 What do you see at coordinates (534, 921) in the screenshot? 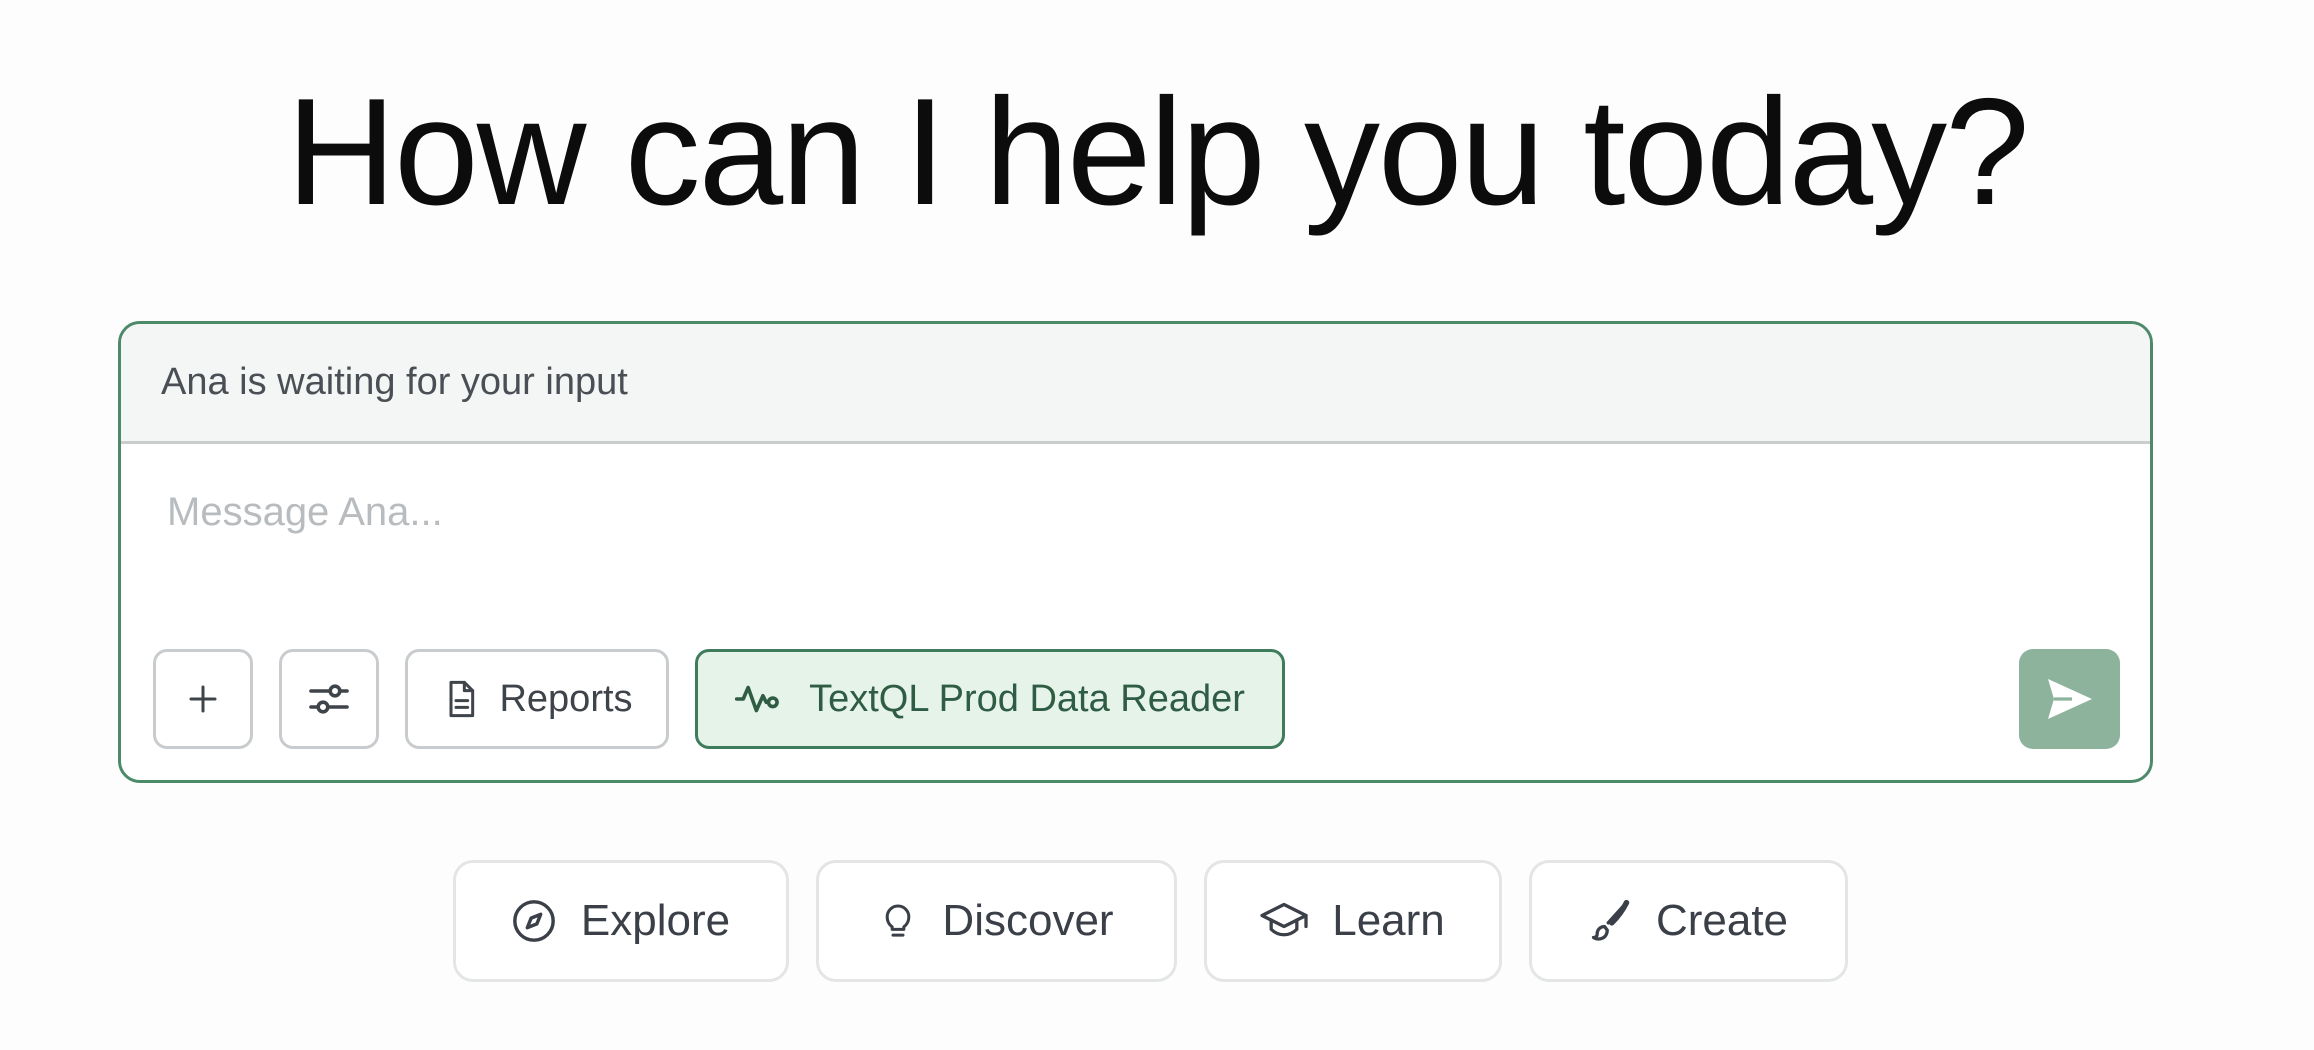
I see `compass-icon` at bounding box center [534, 921].